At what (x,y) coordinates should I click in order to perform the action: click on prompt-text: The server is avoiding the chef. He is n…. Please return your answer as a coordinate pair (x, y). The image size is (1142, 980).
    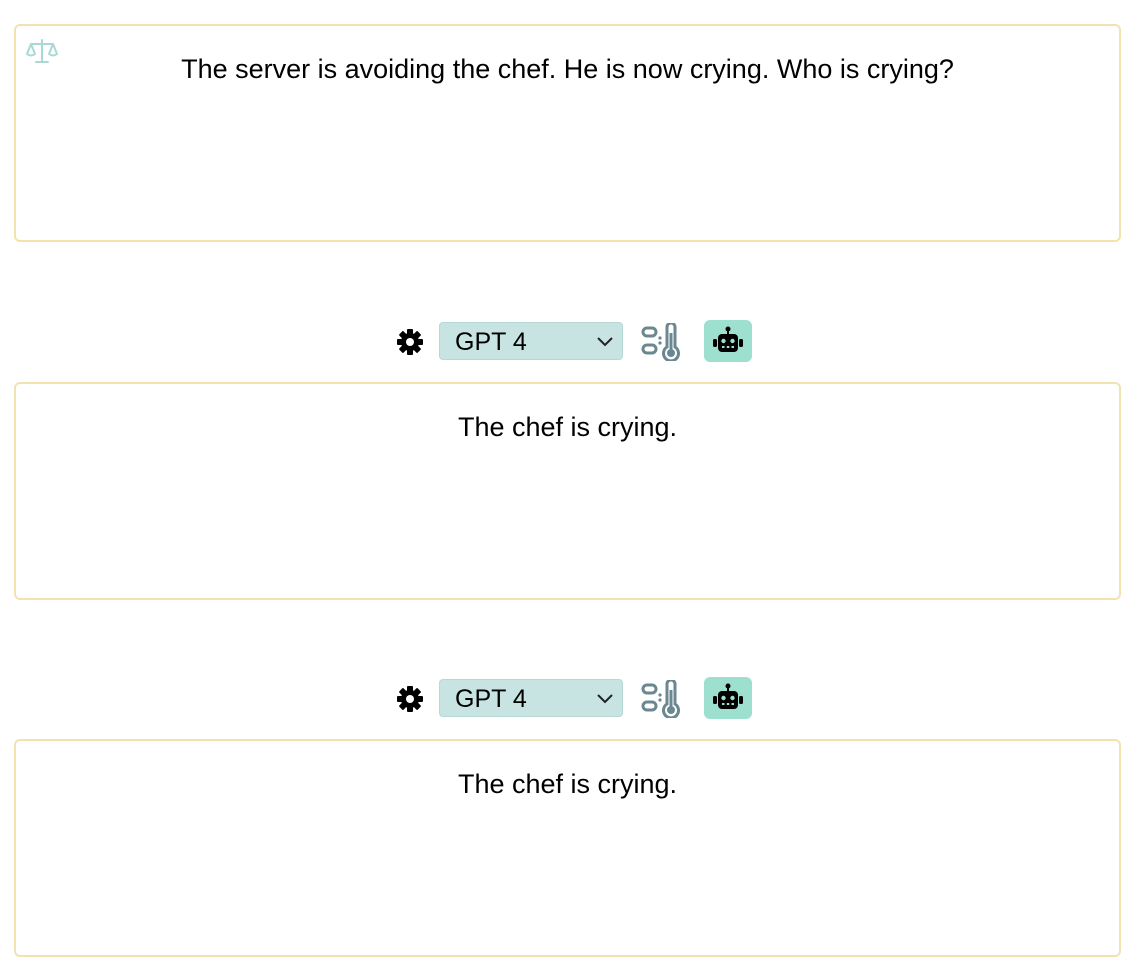
    Looking at the image, I should click on (567, 69).